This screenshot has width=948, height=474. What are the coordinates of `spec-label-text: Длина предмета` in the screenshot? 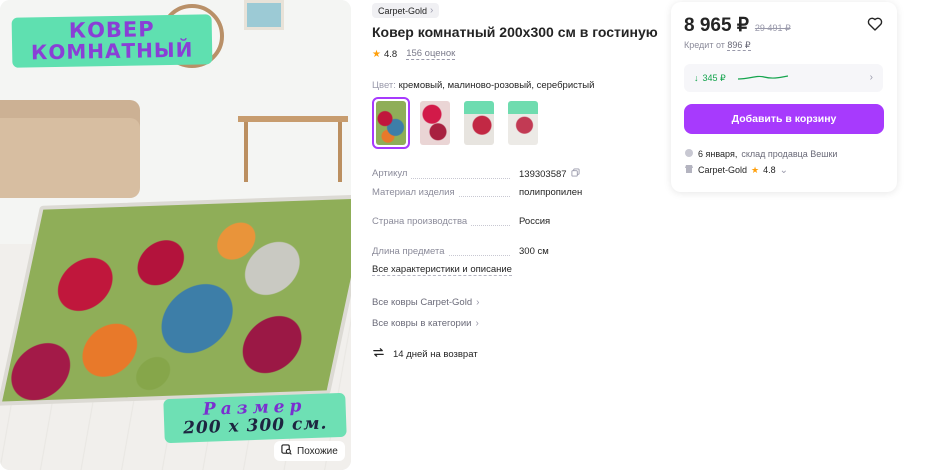 It's located at (410, 251).